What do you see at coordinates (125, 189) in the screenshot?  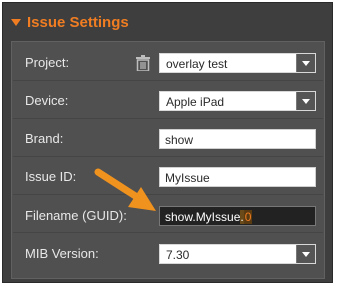 I see `callout-arrow-icon` at bounding box center [125, 189].